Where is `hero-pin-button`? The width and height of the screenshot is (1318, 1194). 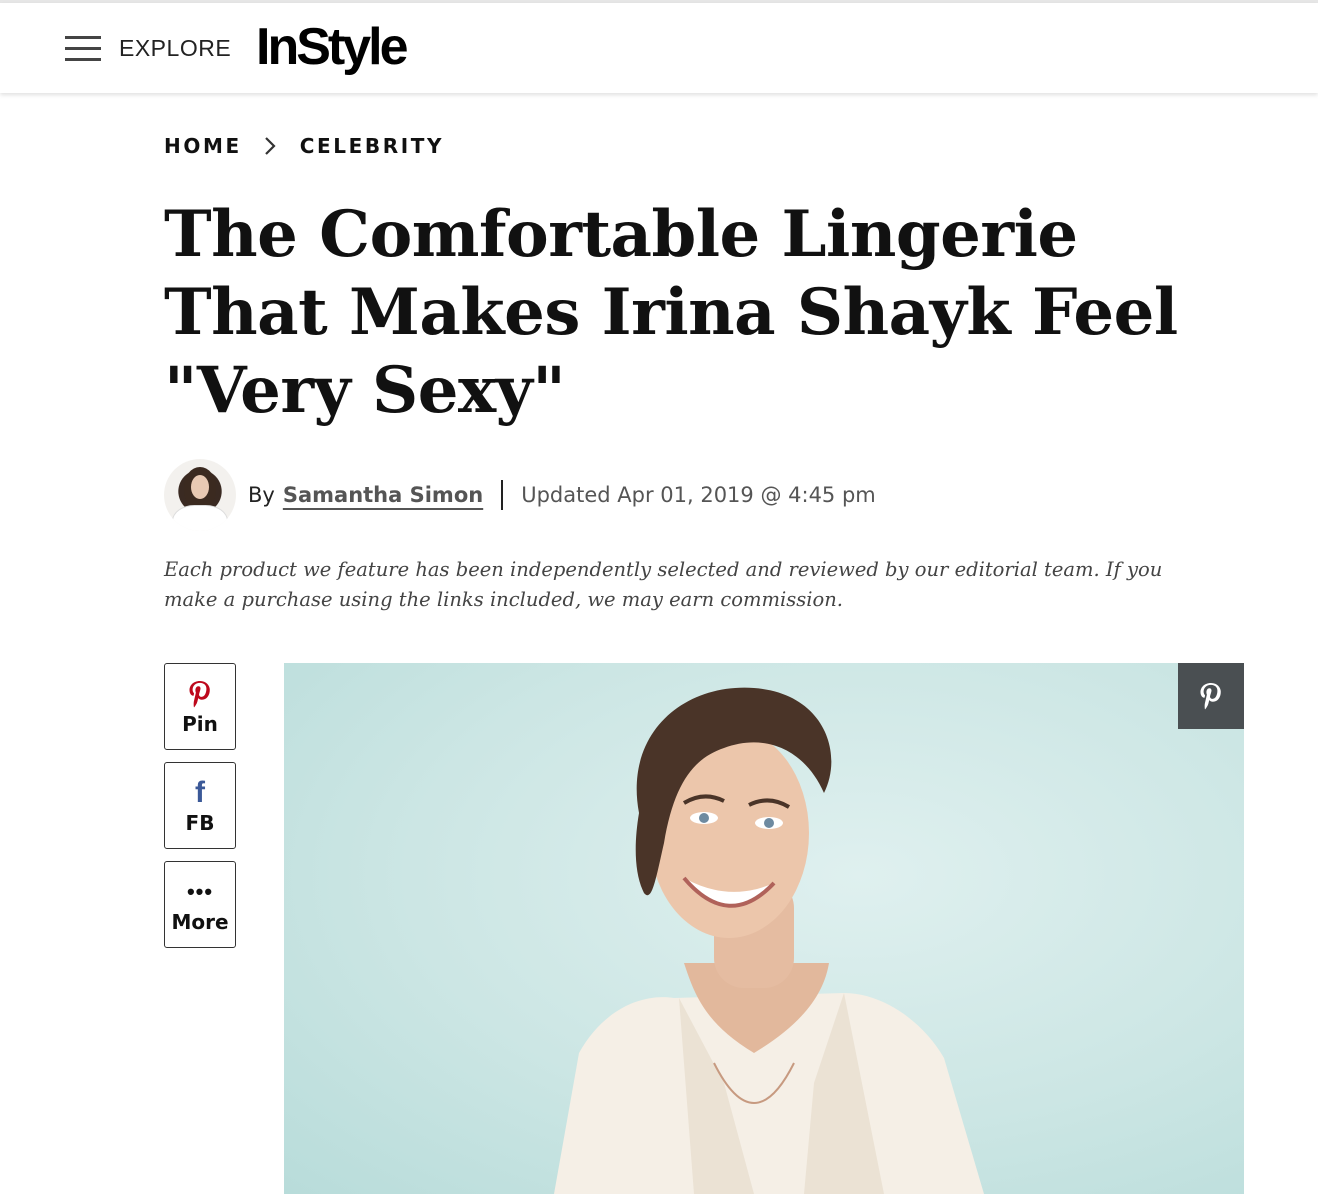
hero-pin-button is located at coordinates (1211, 696).